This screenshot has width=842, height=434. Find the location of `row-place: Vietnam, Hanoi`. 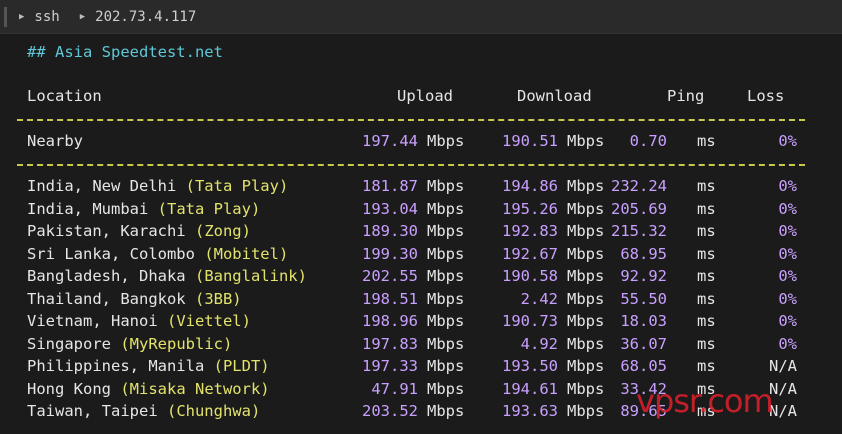

row-place: Vietnam, Hanoi is located at coordinates (97, 321).